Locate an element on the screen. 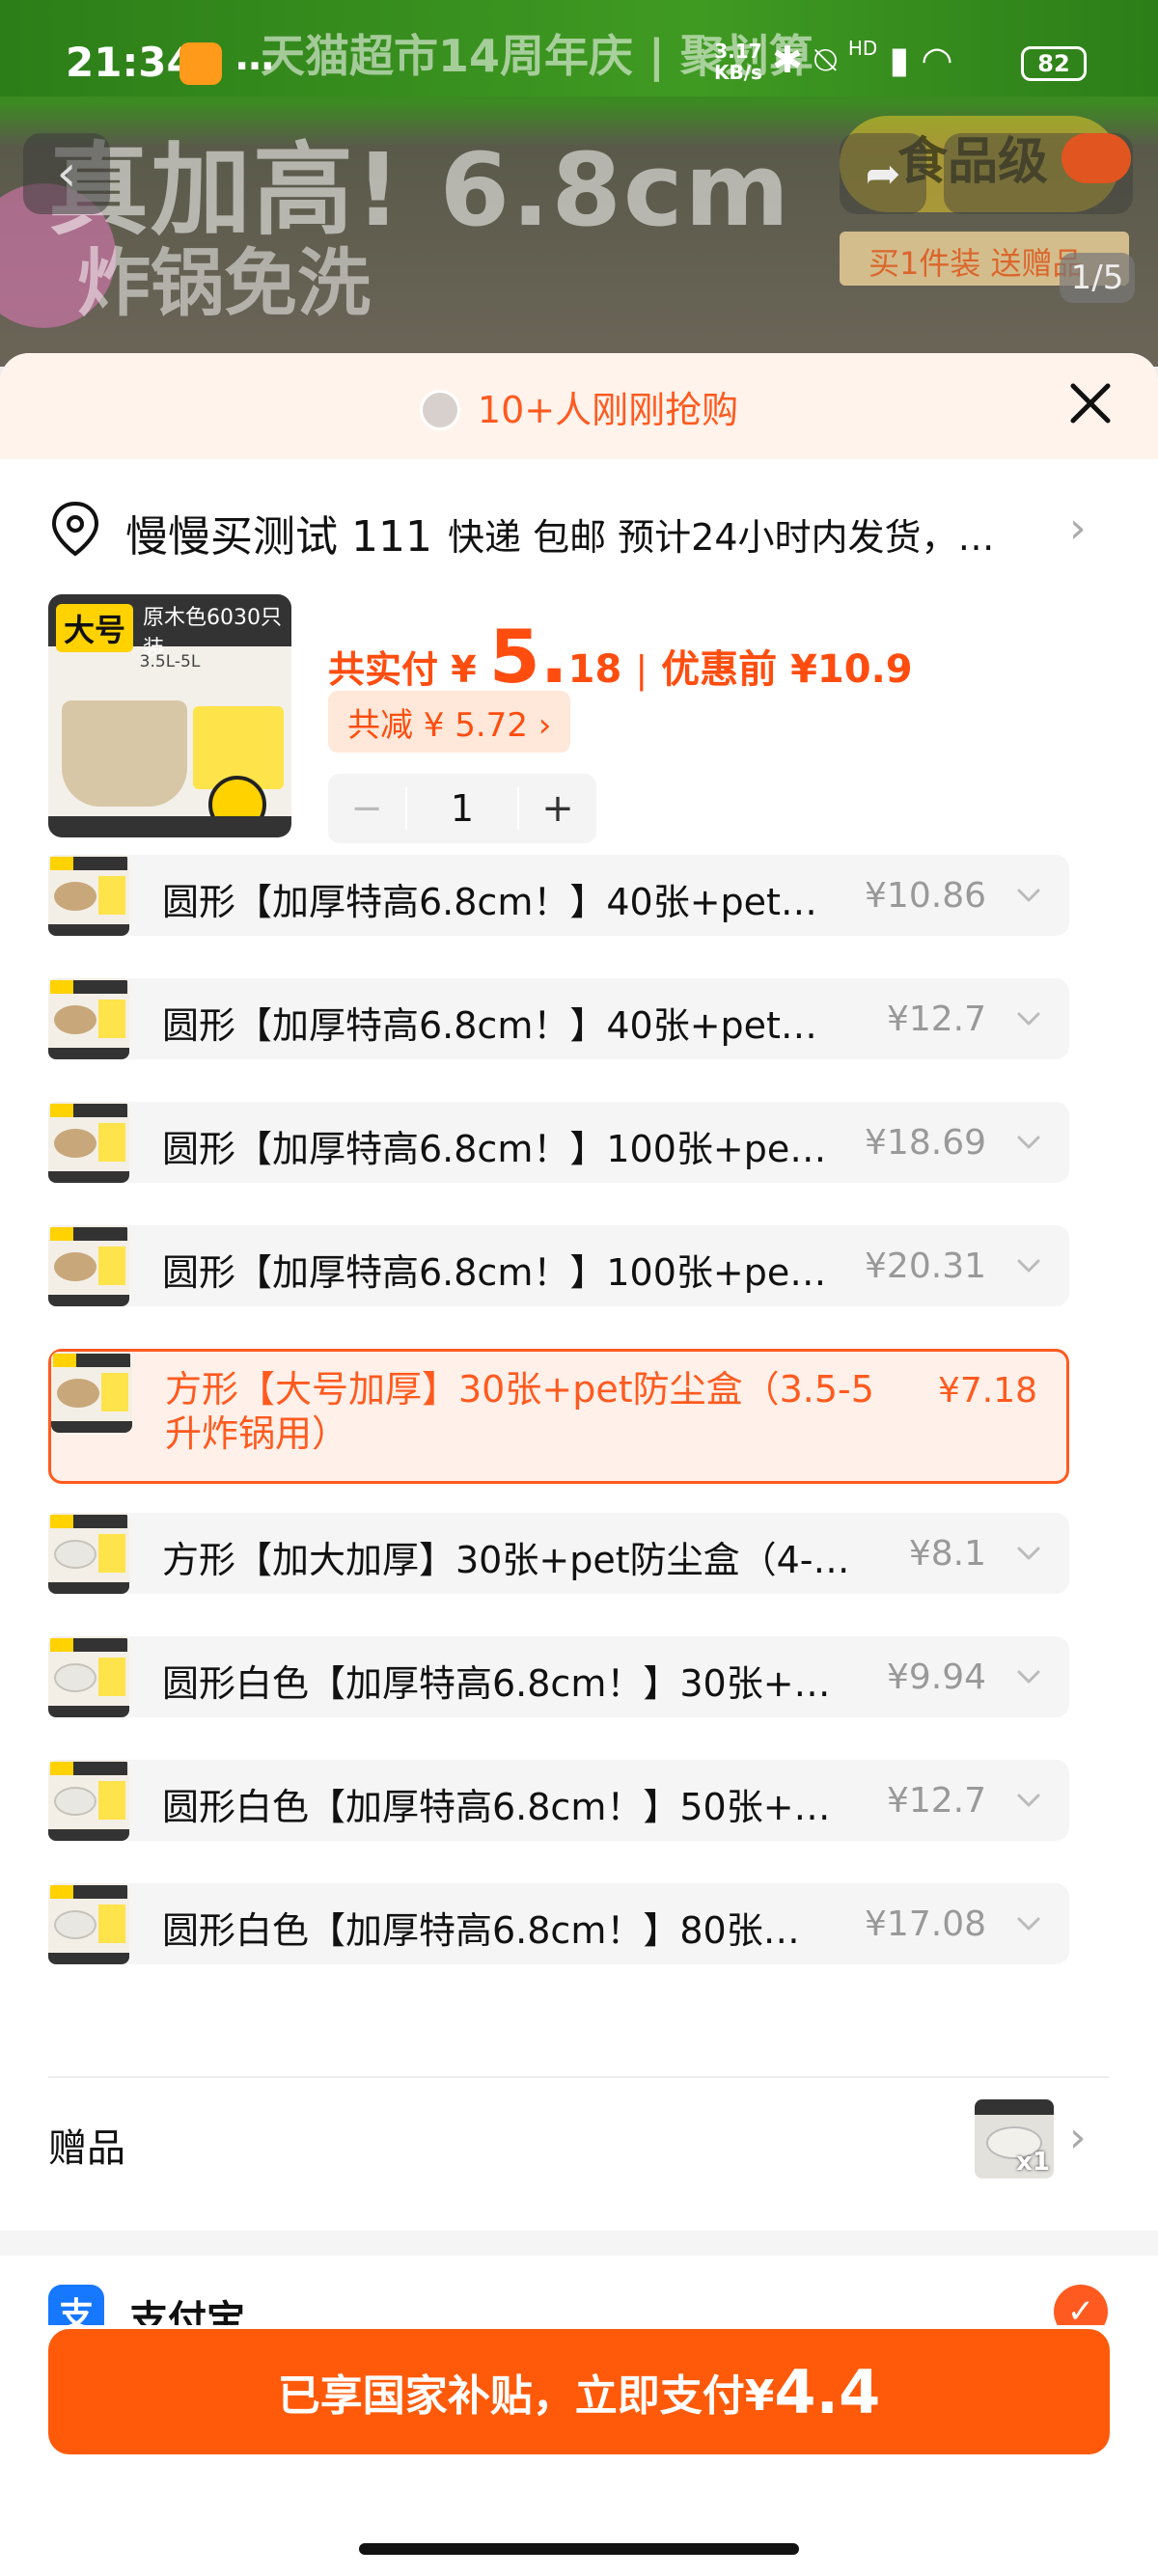 The image size is (1158, 2576). sku-option: 圆形【加厚特高6.8cm！】40张+pet… ¥12.7 is located at coordinates (558, 1018).